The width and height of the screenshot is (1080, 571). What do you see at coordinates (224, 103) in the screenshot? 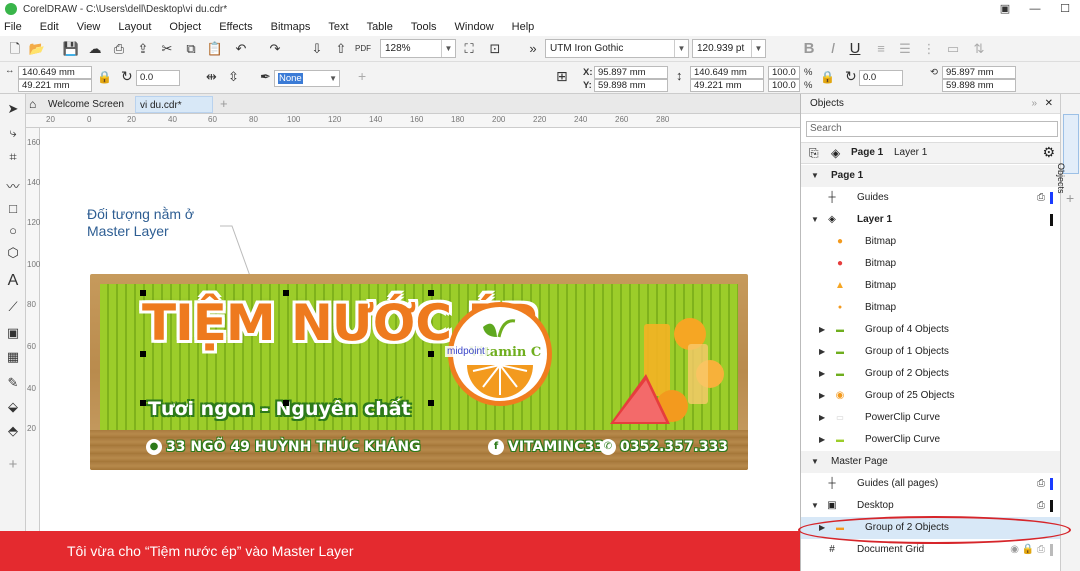
I see `new-tab-icon: +` at bounding box center [224, 103].